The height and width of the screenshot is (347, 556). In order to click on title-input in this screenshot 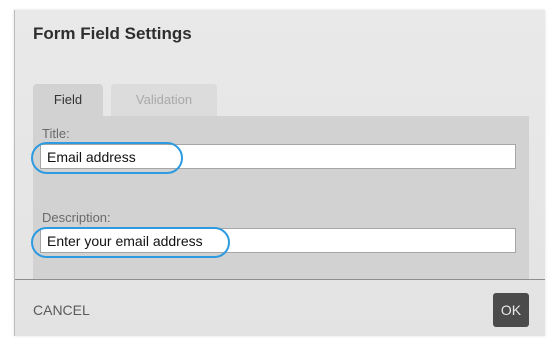, I will do `click(278, 156)`.